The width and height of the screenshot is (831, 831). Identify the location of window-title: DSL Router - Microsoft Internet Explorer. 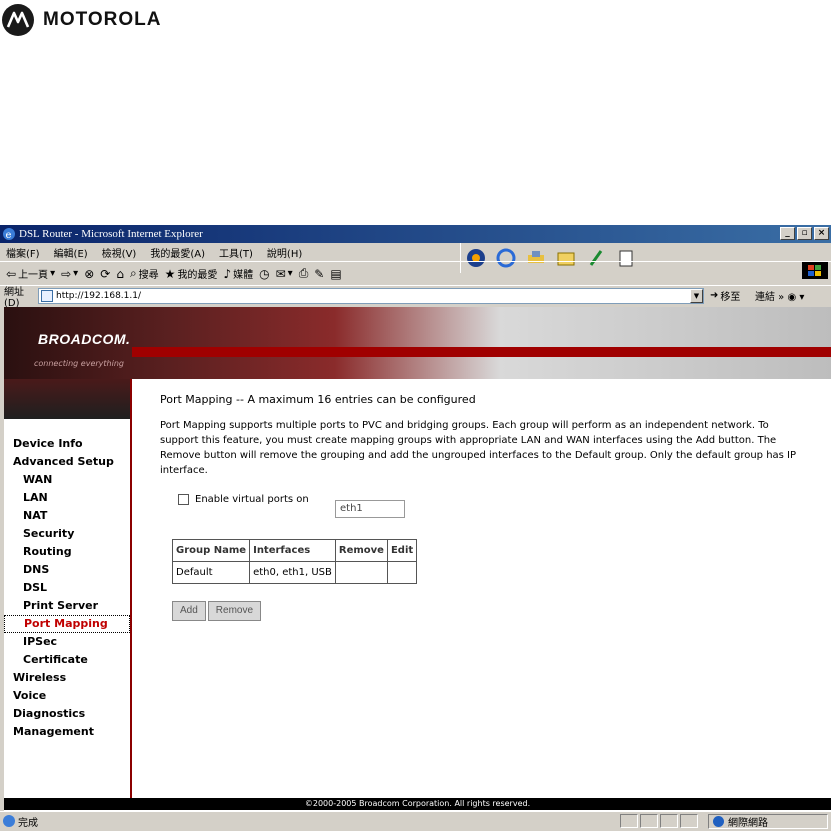
(111, 234).